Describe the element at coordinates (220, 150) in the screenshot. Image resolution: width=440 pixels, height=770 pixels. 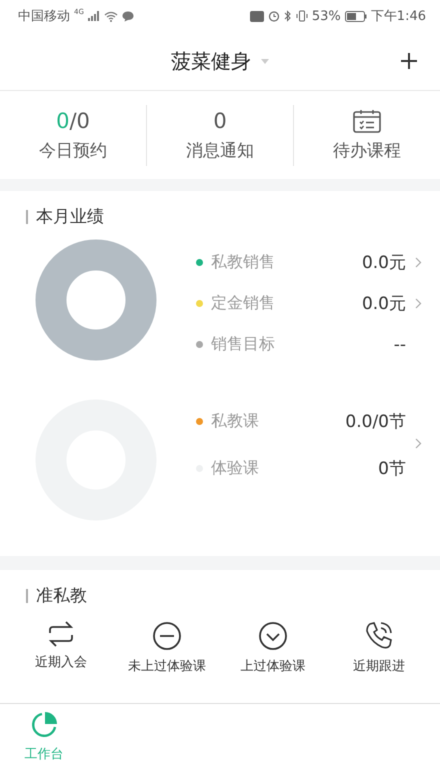
I see `stat-label: 消息通知` at that location.